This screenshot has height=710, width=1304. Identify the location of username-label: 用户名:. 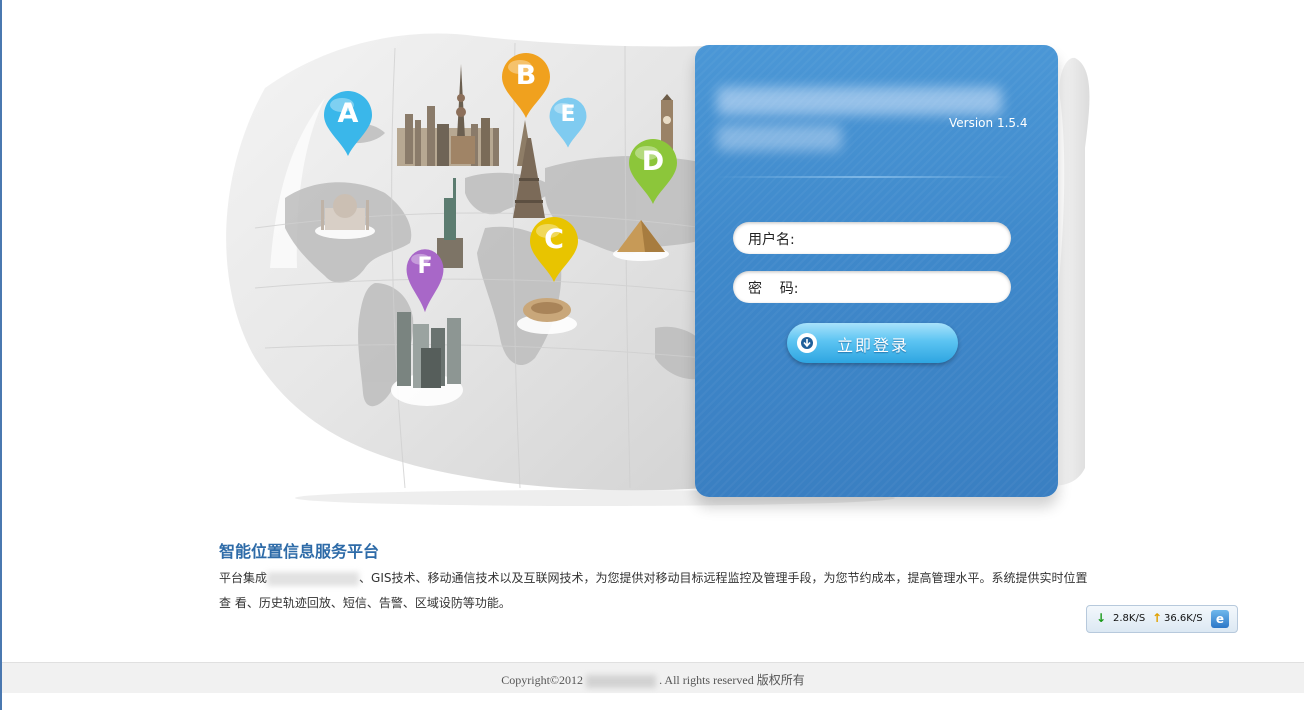
(771, 240).